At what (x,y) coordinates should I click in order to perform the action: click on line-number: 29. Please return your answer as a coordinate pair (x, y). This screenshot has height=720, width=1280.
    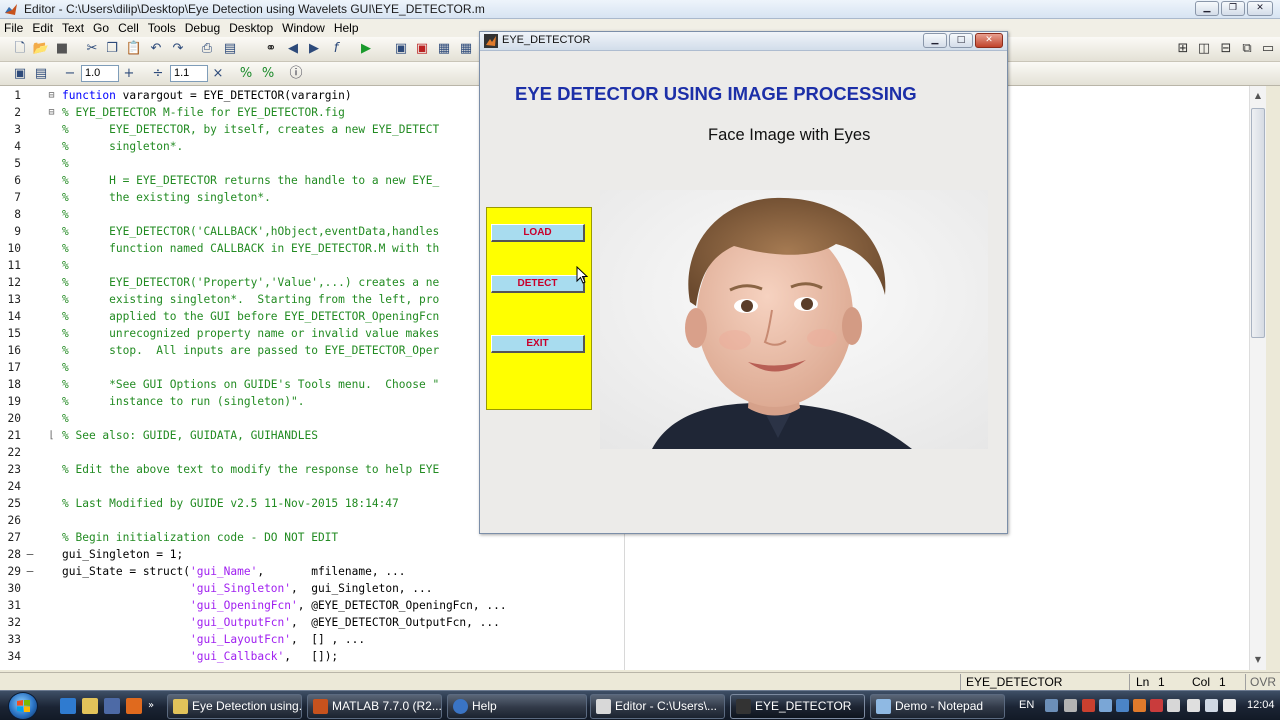
    Looking at the image, I should click on (14, 571).